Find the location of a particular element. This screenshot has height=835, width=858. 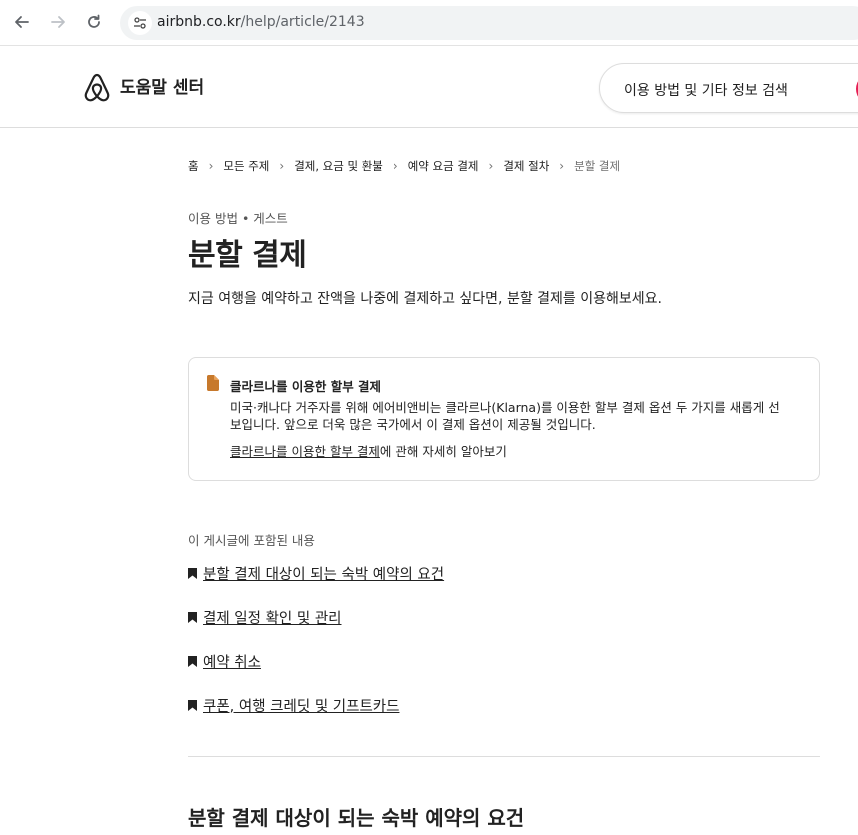

toc-link-cancellation: 예약 취소 is located at coordinates (224, 661).